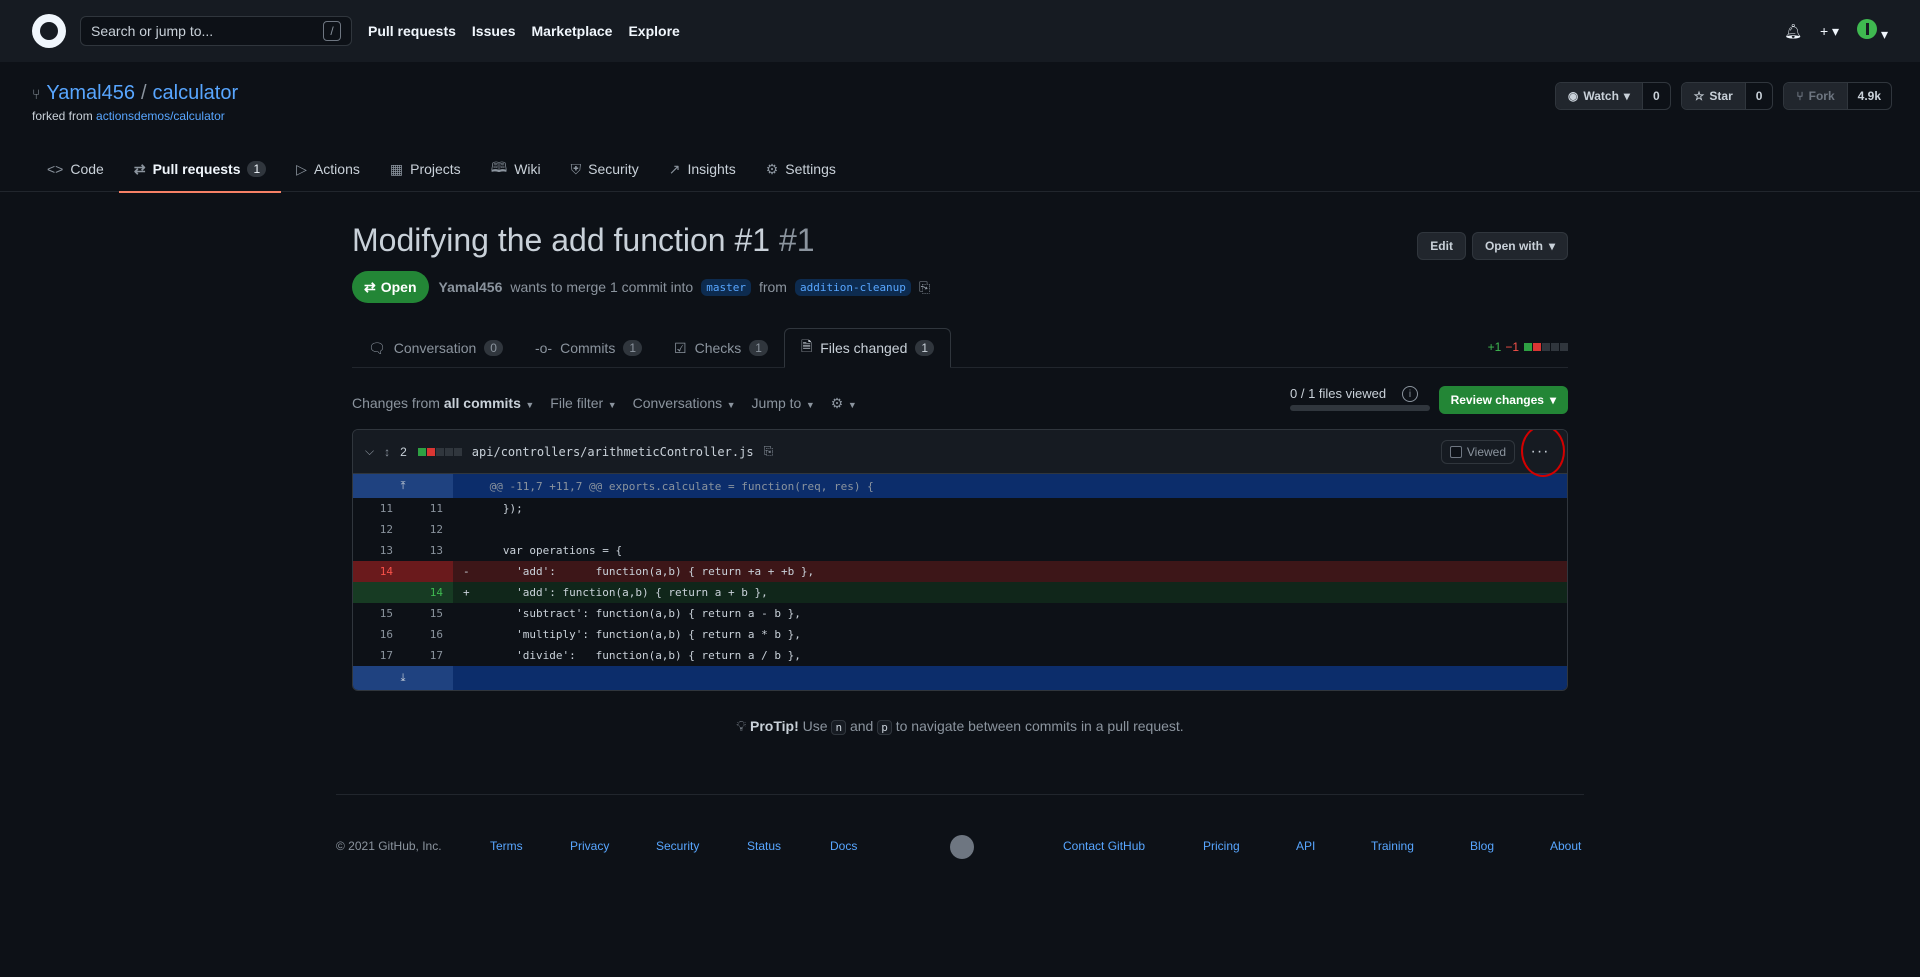 Image resolution: width=1920 pixels, height=977 pixels. What do you see at coordinates (428, 529) in the screenshot?
I see `new-line-number: 12` at bounding box center [428, 529].